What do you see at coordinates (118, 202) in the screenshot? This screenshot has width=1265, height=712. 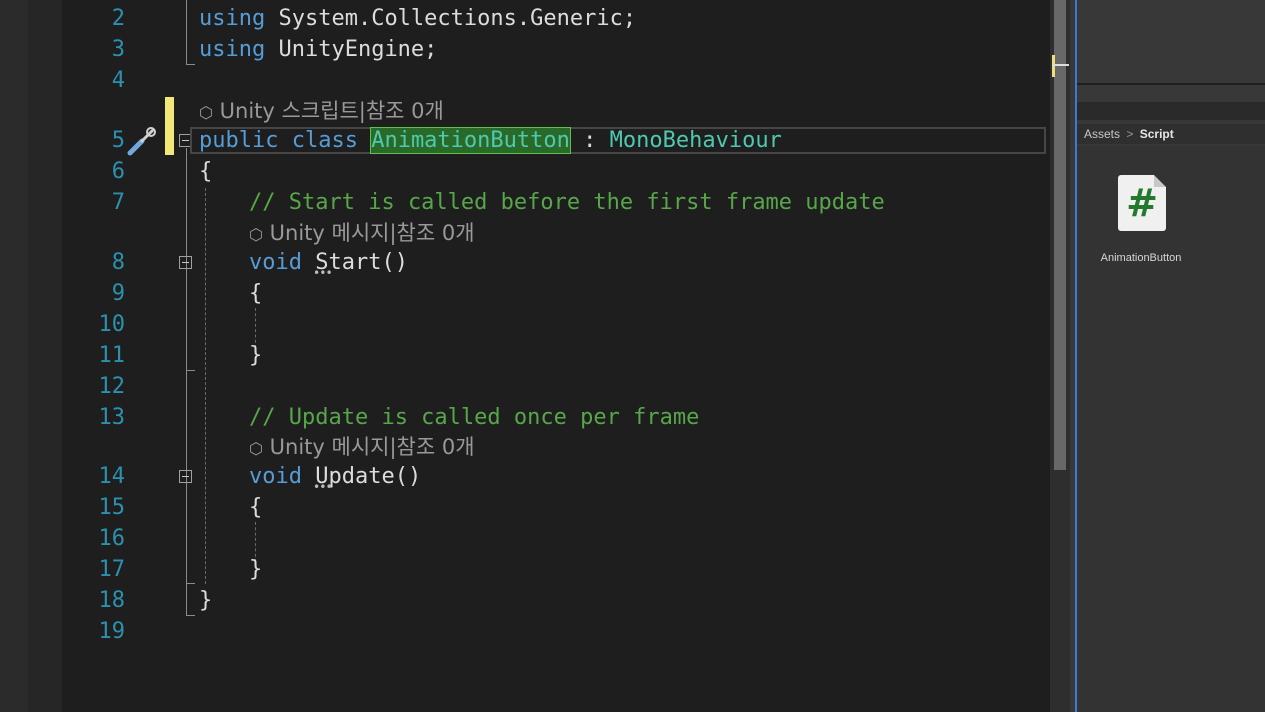 I see `line-number: 7` at bounding box center [118, 202].